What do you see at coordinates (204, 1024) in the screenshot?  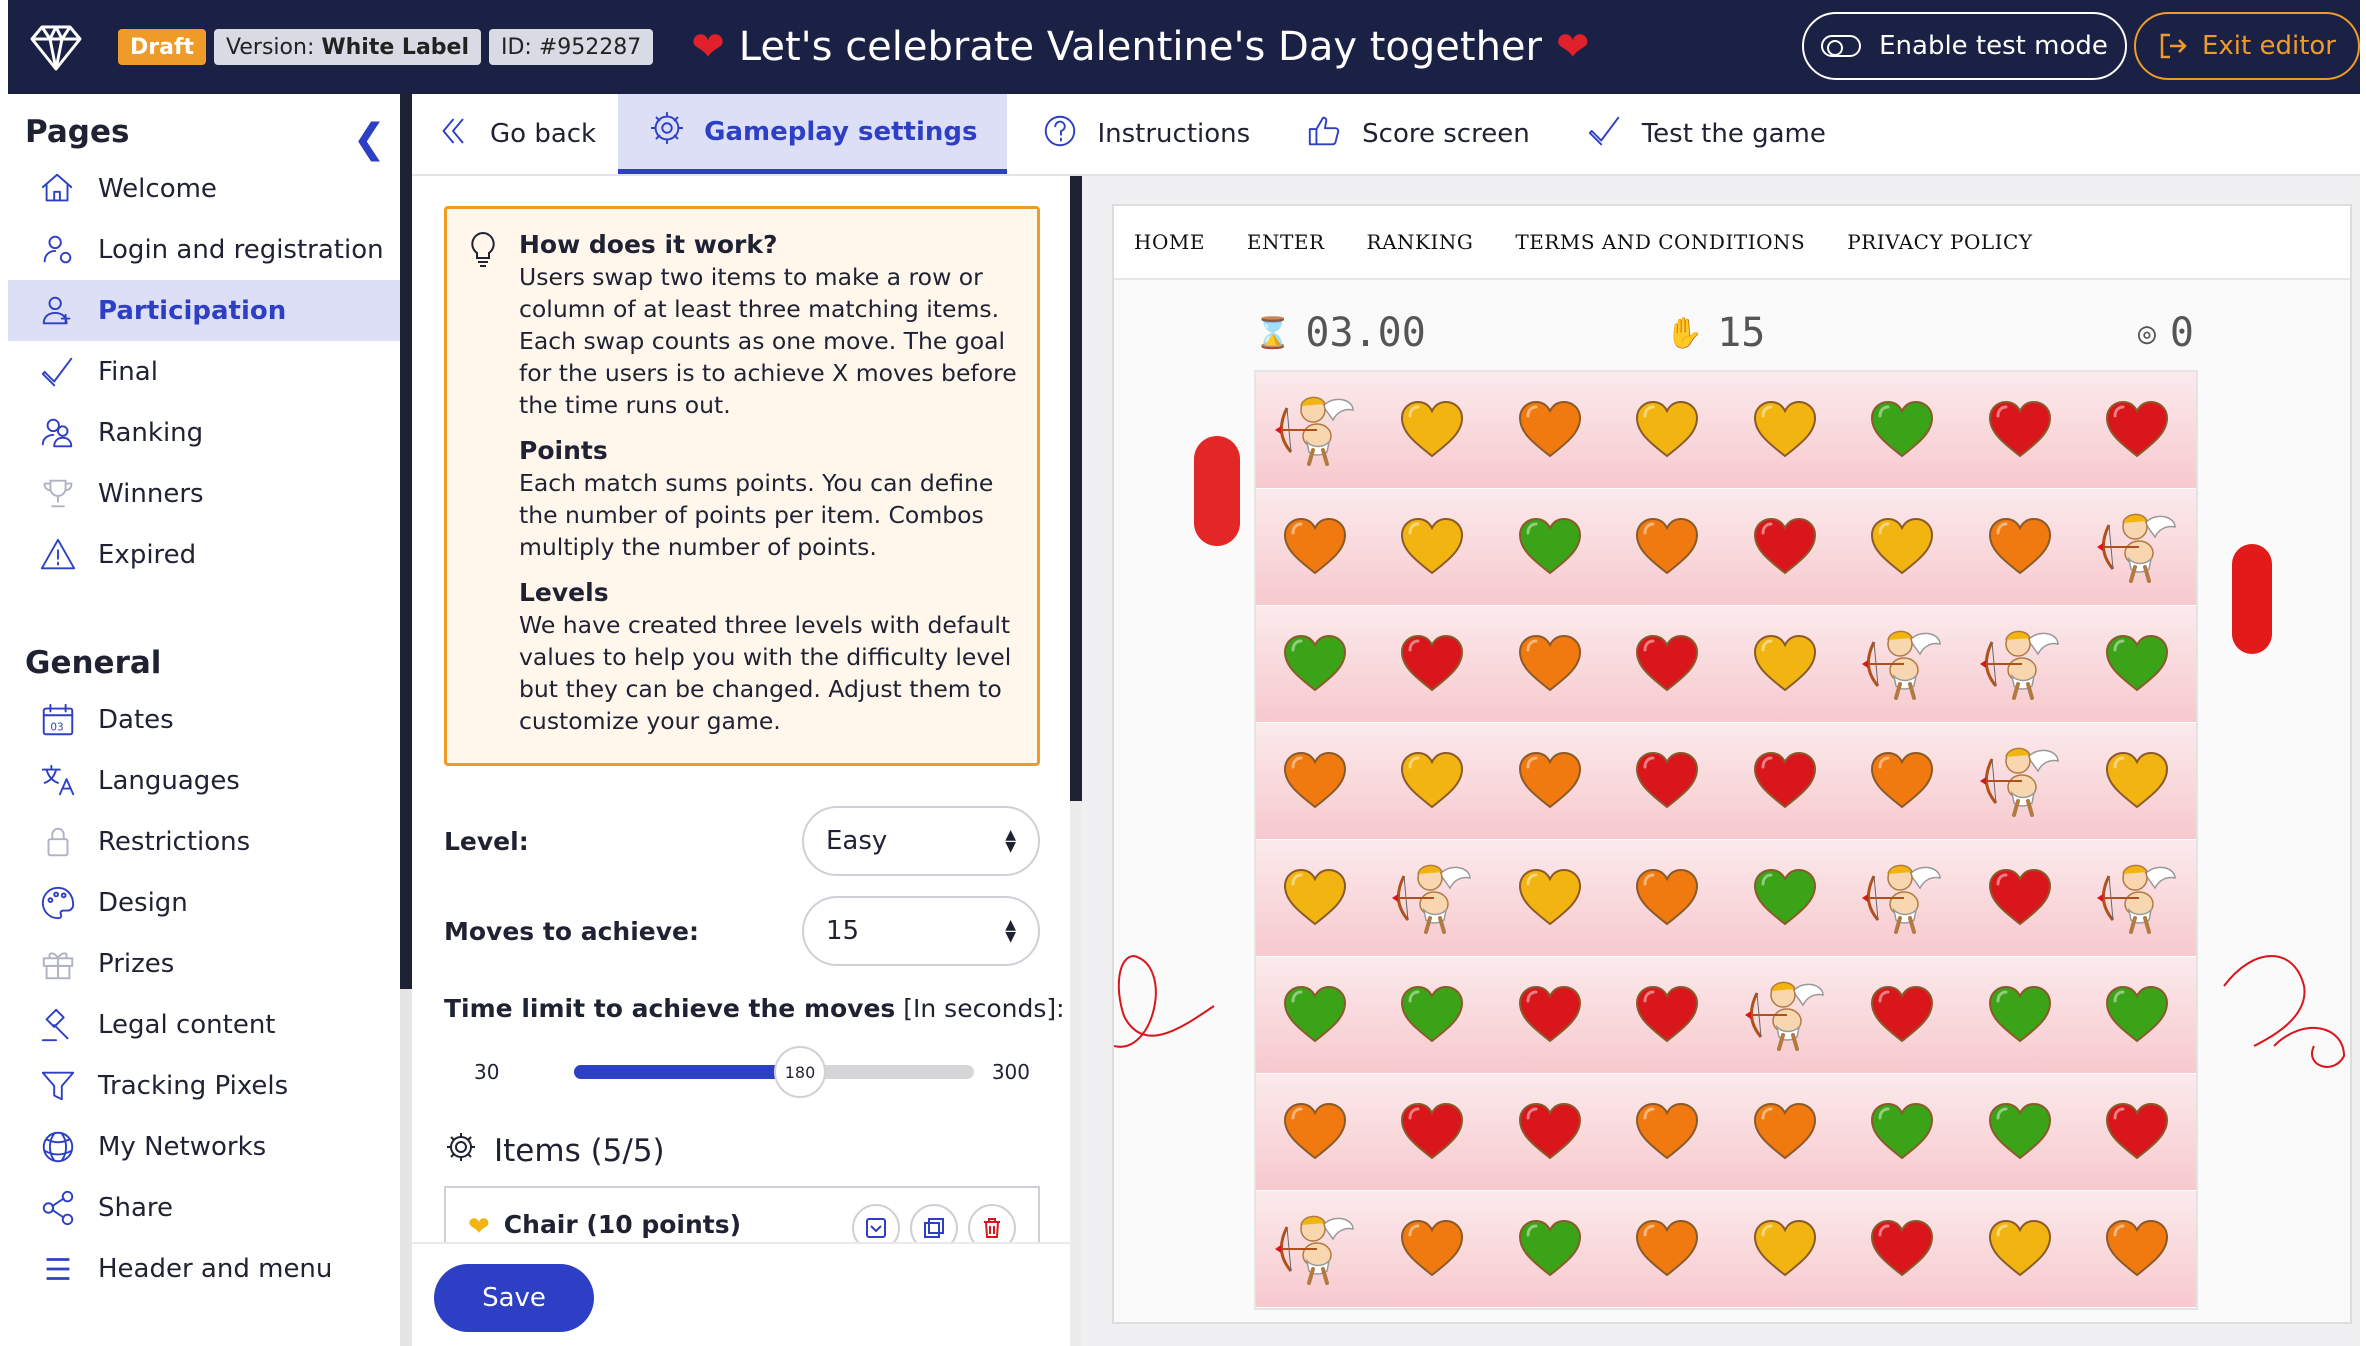 I see `sidebar-item-legal-content: Legal content` at bounding box center [204, 1024].